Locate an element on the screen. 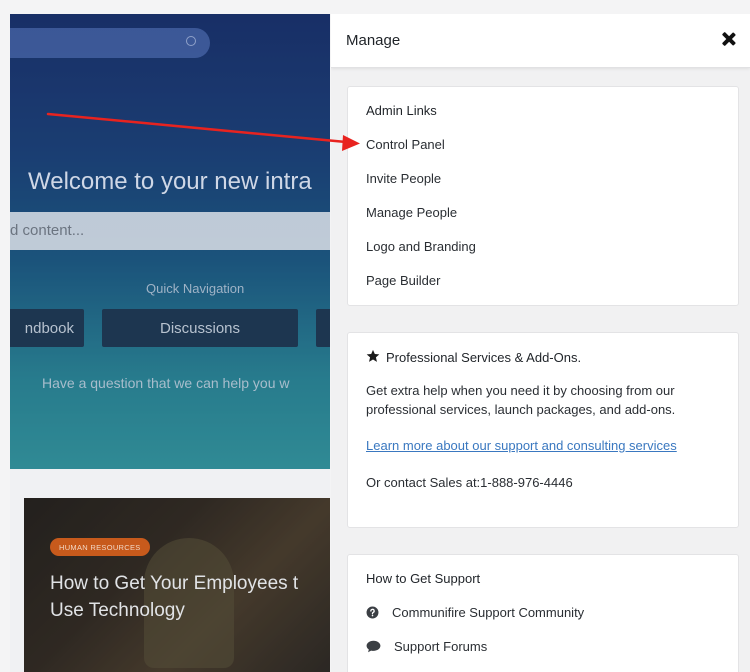 This screenshot has height=672, width=750. global-search-input is located at coordinates (110, 43).